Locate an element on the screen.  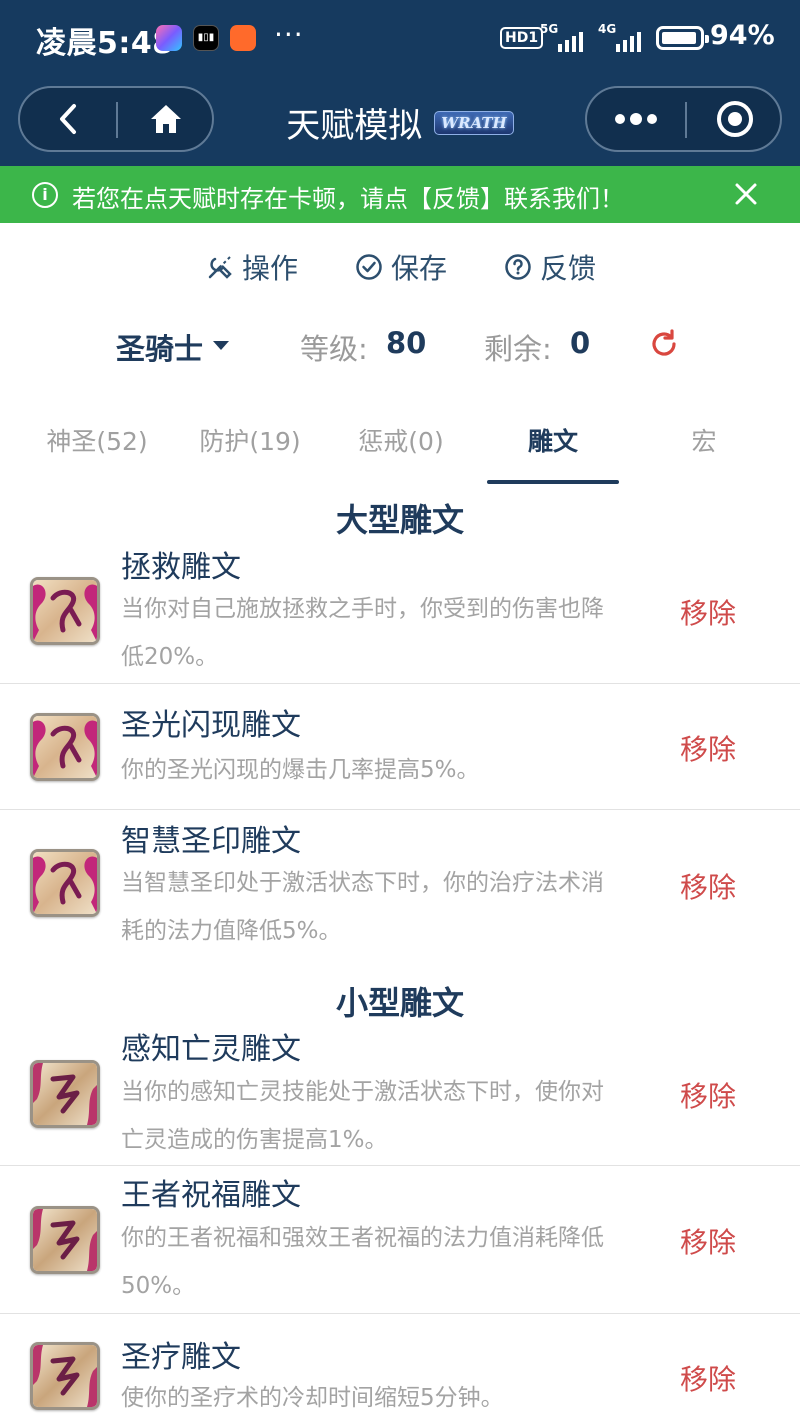
tab-glyphs: 雕文 is located at coordinates (553, 440).